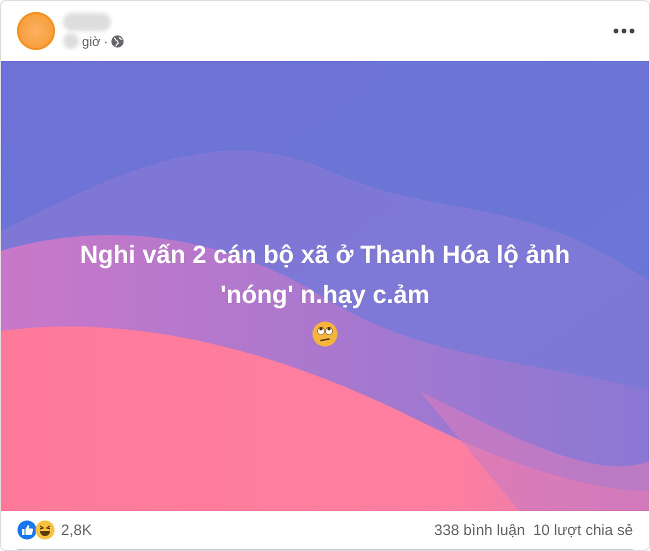 The height and width of the screenshot is (551, 650). I want to click on comment-count: 338 bình luận, so click(480, 530).